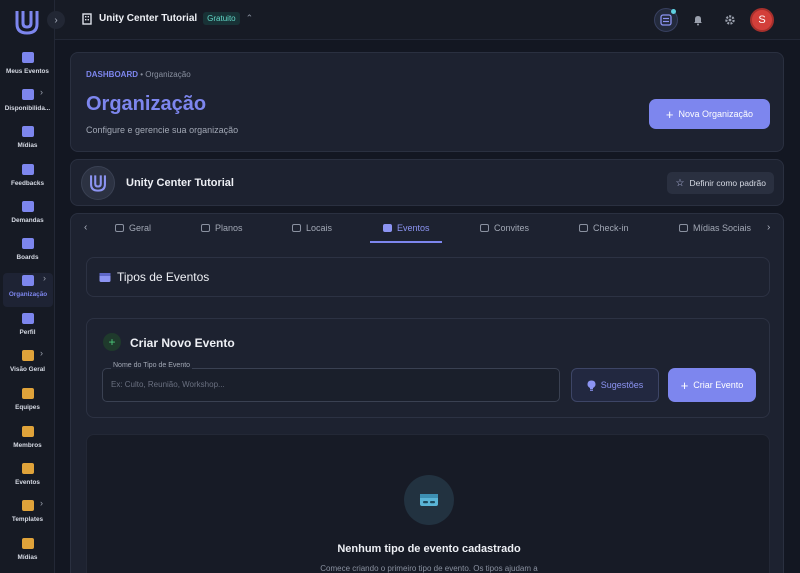  Describe the element at coordinates (27, 328) in the screenshot. I see `sidebar-item-perfil: Perfil` at that location.